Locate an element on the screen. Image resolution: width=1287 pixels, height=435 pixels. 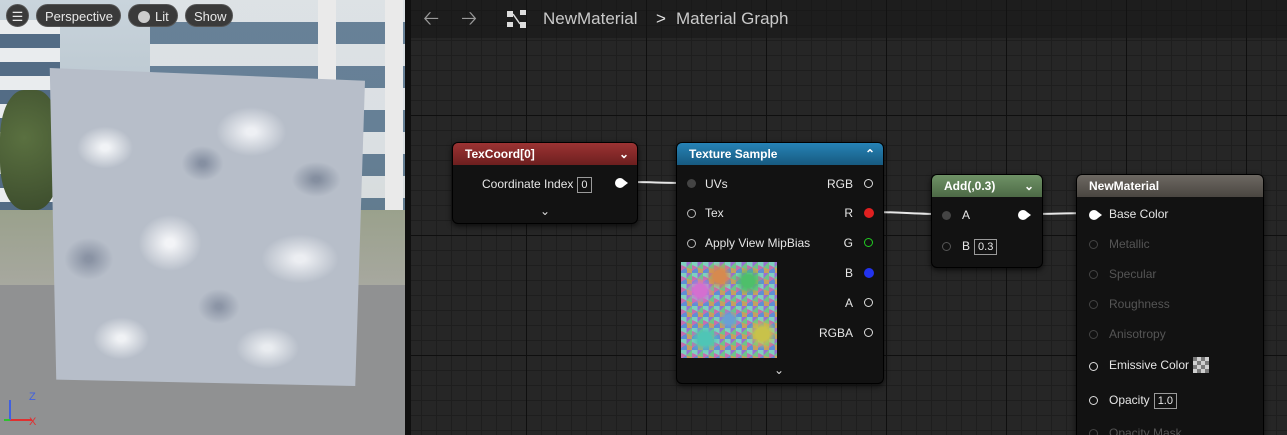
roughness-label: Roughness is located at coordinates (1139, 304).